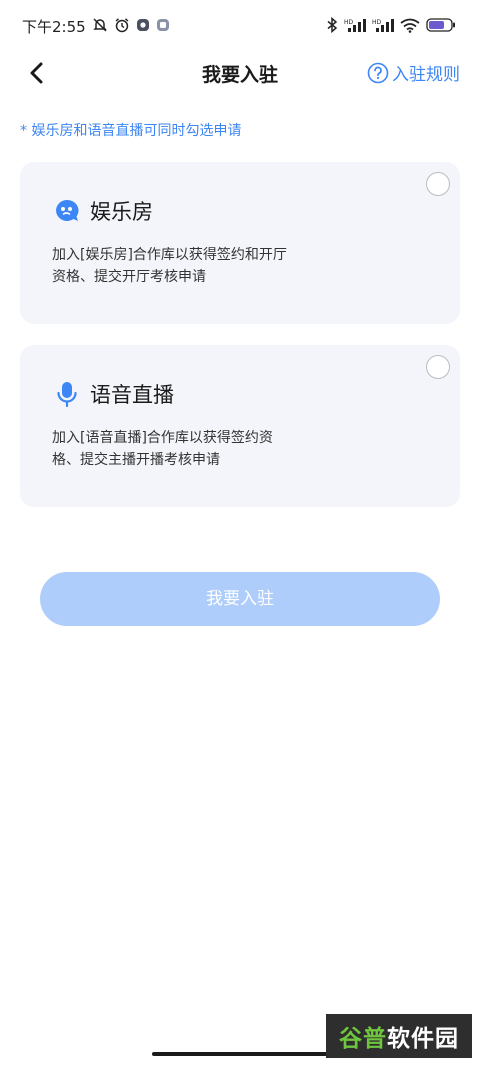 The height and width of the screenshot is (1066, 480). I want to click on bluetooth-icon, so click(332, 25).